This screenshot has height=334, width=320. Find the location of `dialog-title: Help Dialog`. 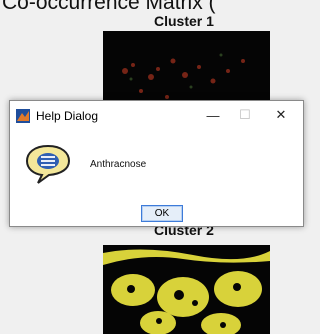

dialog-title: Help Dialog is located at coordinates (67, 116).